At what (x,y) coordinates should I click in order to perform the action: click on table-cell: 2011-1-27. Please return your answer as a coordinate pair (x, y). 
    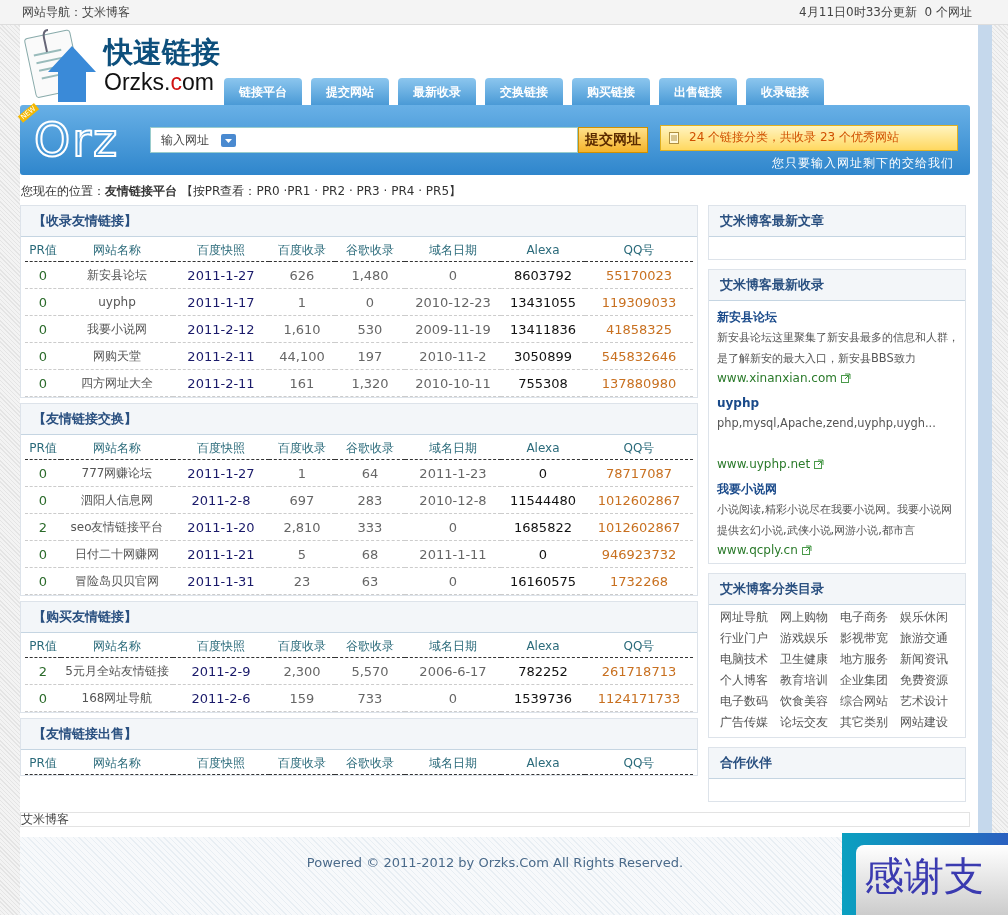
    Looking at the image, I should click on (221, 275).